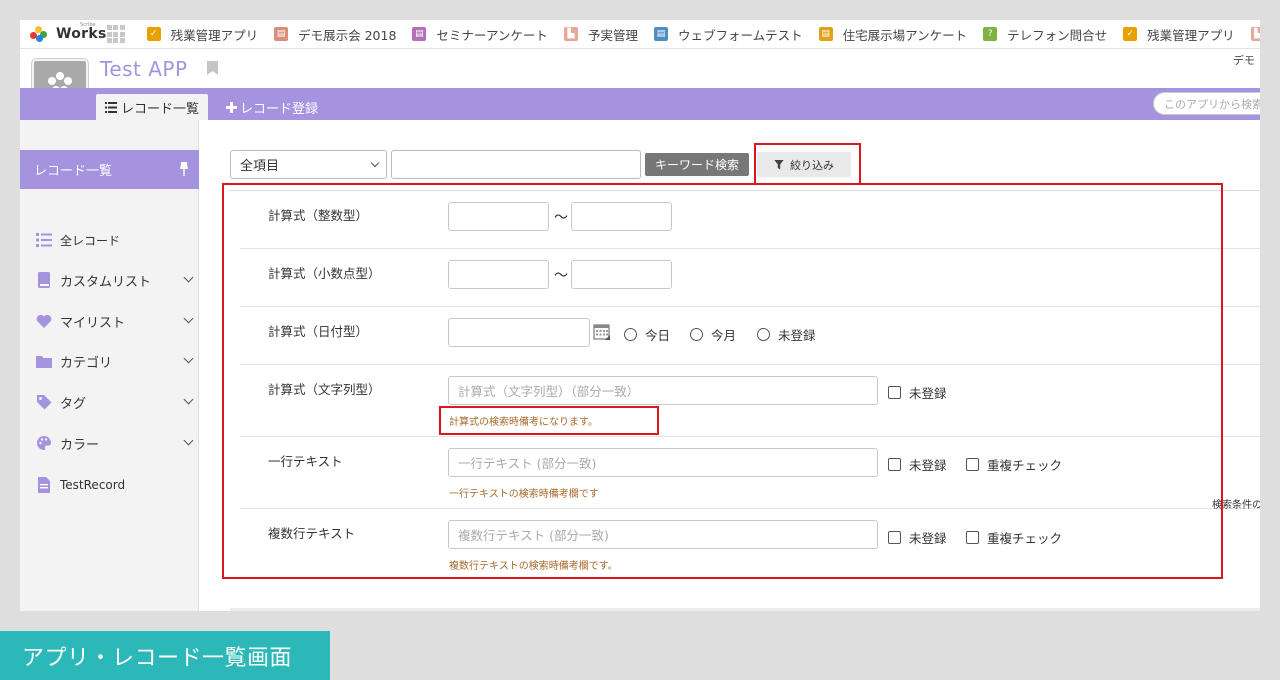 The height and width of the screenshot is (680, 1280). What do you see at coordinates (68, 32) in the screenshot?
I see `brand-logo: Works Scribe` at bounding box center [68, 32].